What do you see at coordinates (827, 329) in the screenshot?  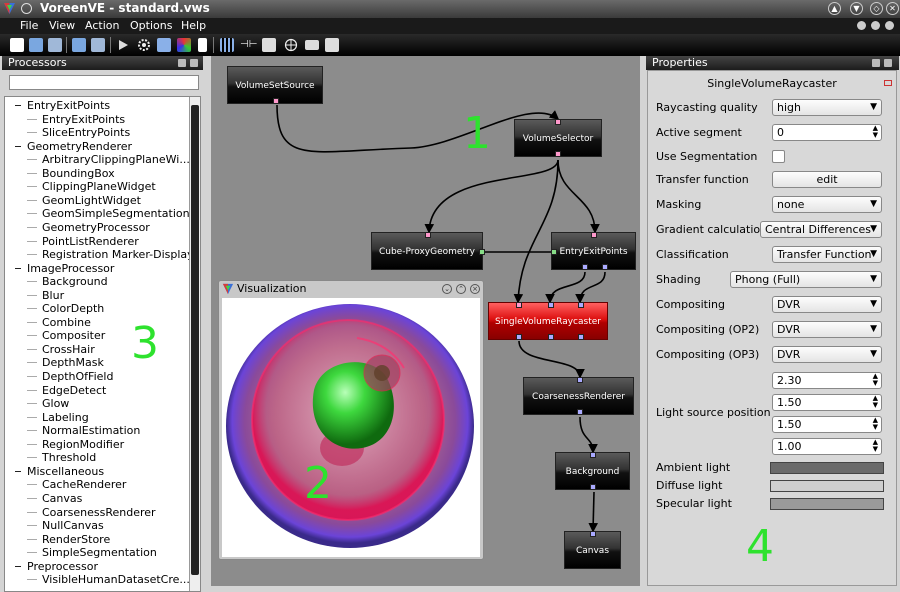 I see `compositing-op2-select: DVR ▼` at bounding box center [827, 329].